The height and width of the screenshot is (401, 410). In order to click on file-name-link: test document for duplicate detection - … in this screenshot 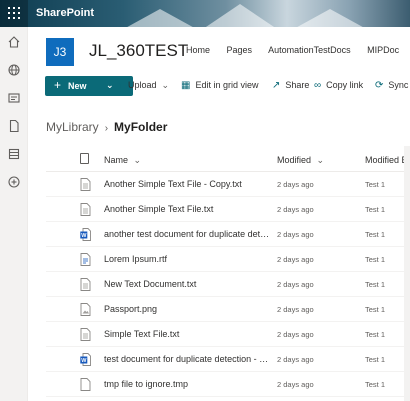, I will do `click(189, 359)`.